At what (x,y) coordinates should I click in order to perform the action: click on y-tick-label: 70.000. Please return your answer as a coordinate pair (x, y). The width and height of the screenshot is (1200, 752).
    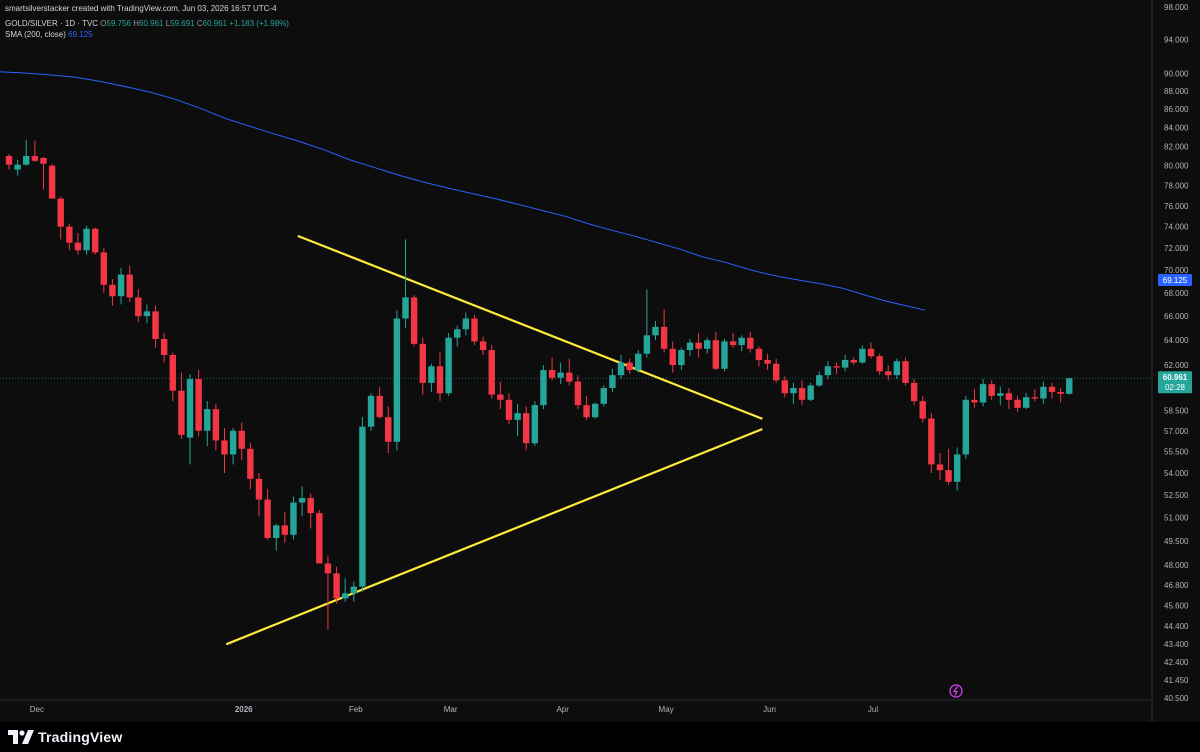
    Looking at the image, I should click on (1176, 270).